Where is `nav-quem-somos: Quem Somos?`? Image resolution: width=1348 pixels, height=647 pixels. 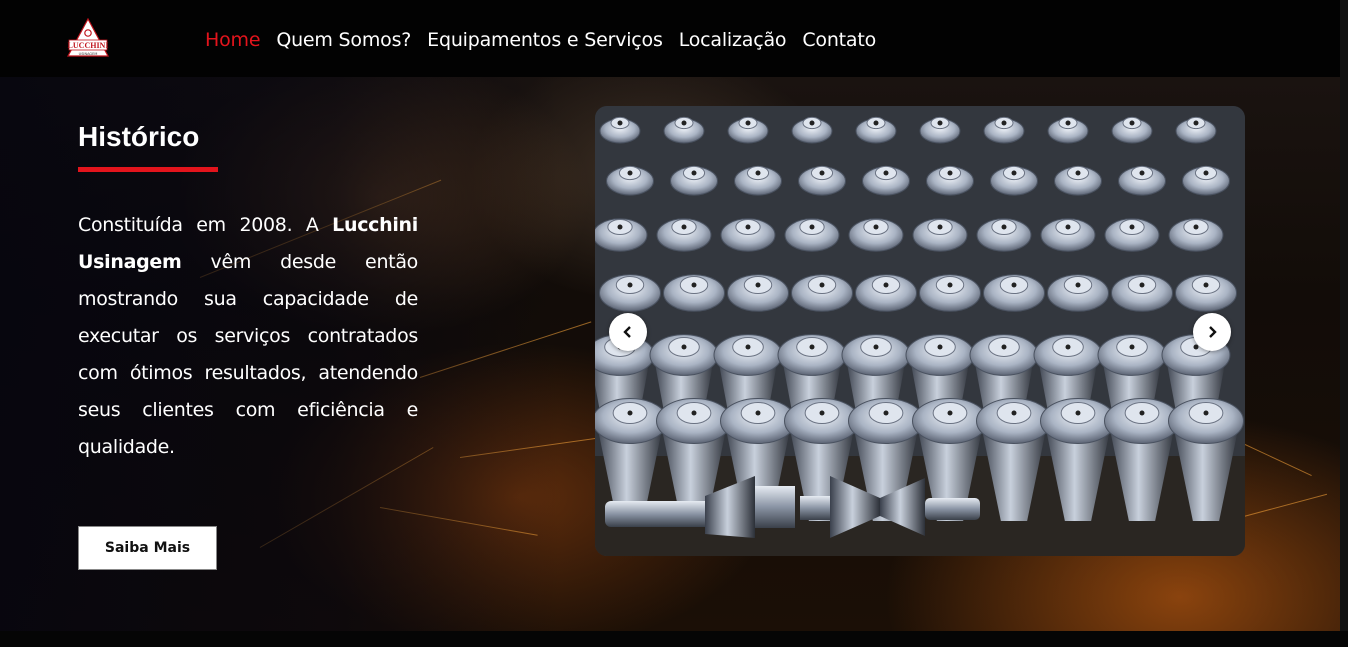
nav-quem-somos: Quem Somos? is located at coordinates (343, 40).